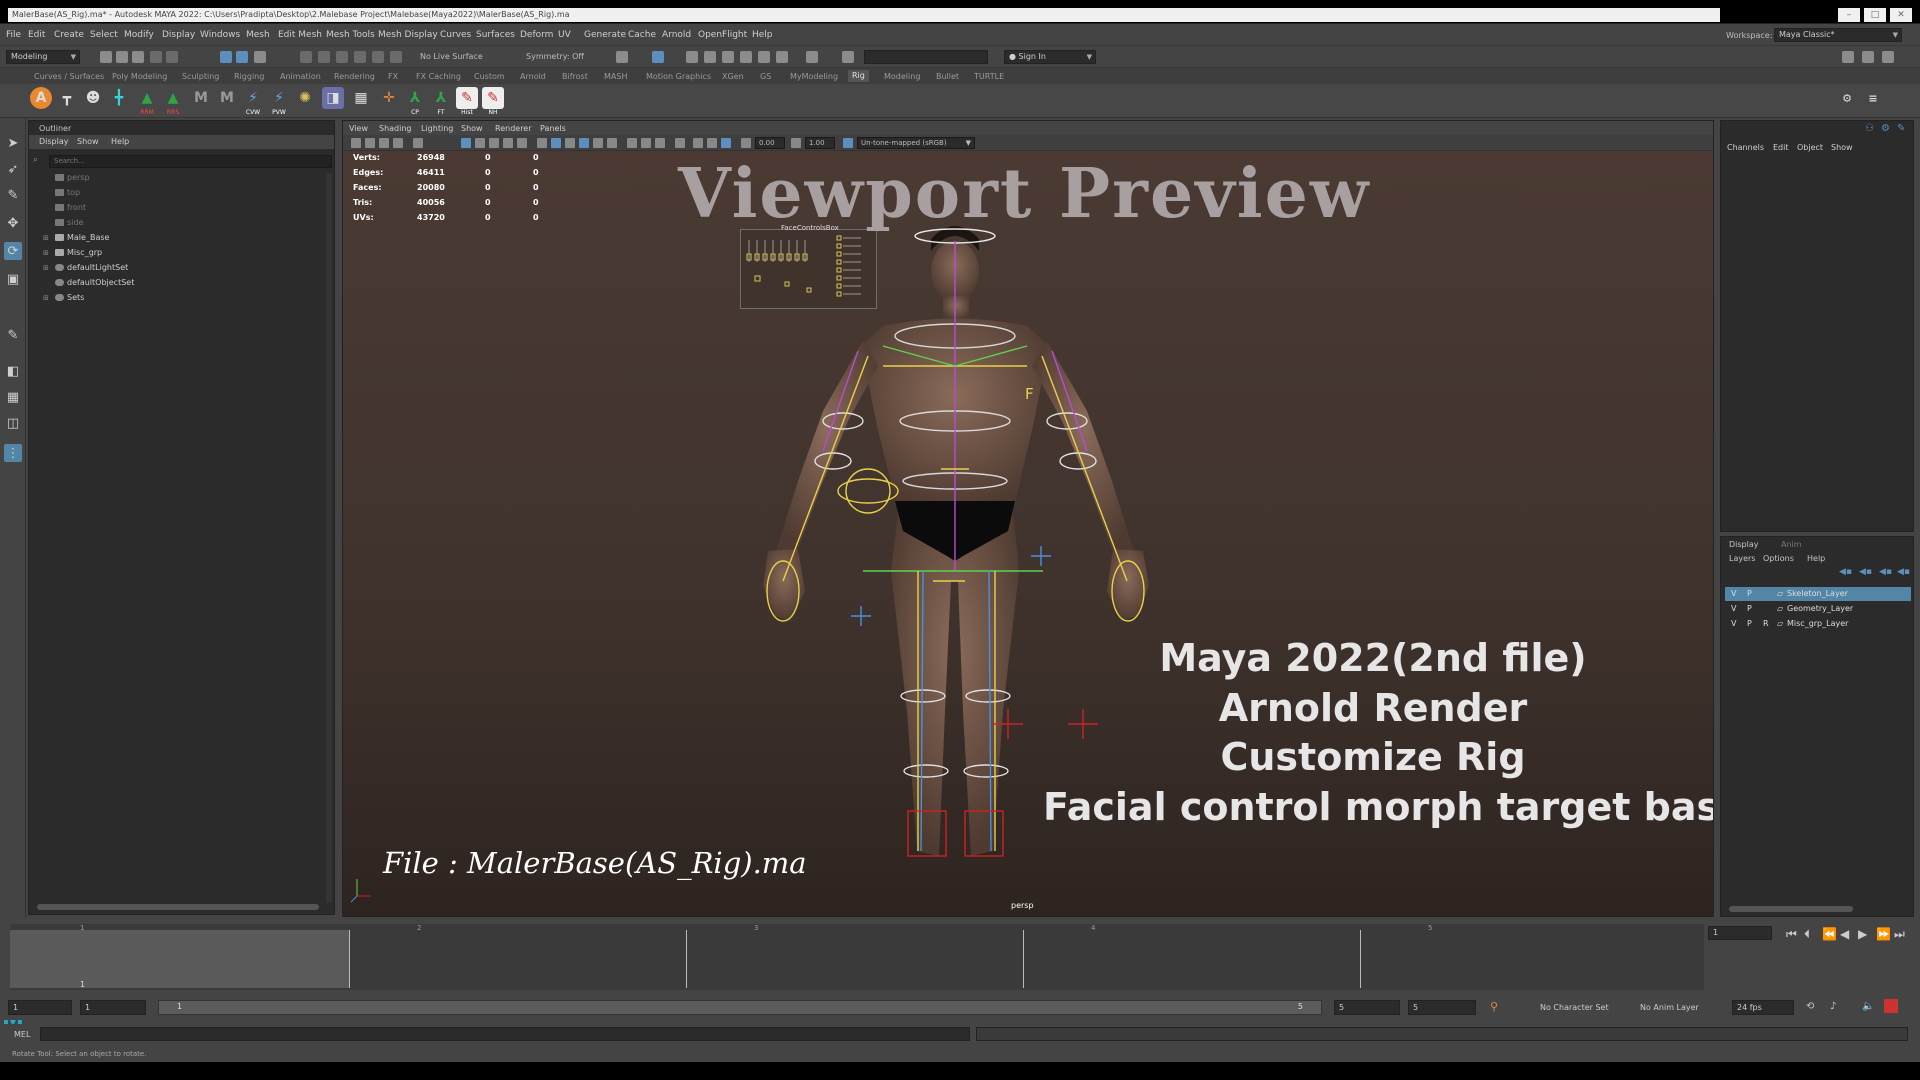 The width and height of the screenshot is (1920, 1080). I want to click on shelf-tab-fx: FX, so click(393, 76).